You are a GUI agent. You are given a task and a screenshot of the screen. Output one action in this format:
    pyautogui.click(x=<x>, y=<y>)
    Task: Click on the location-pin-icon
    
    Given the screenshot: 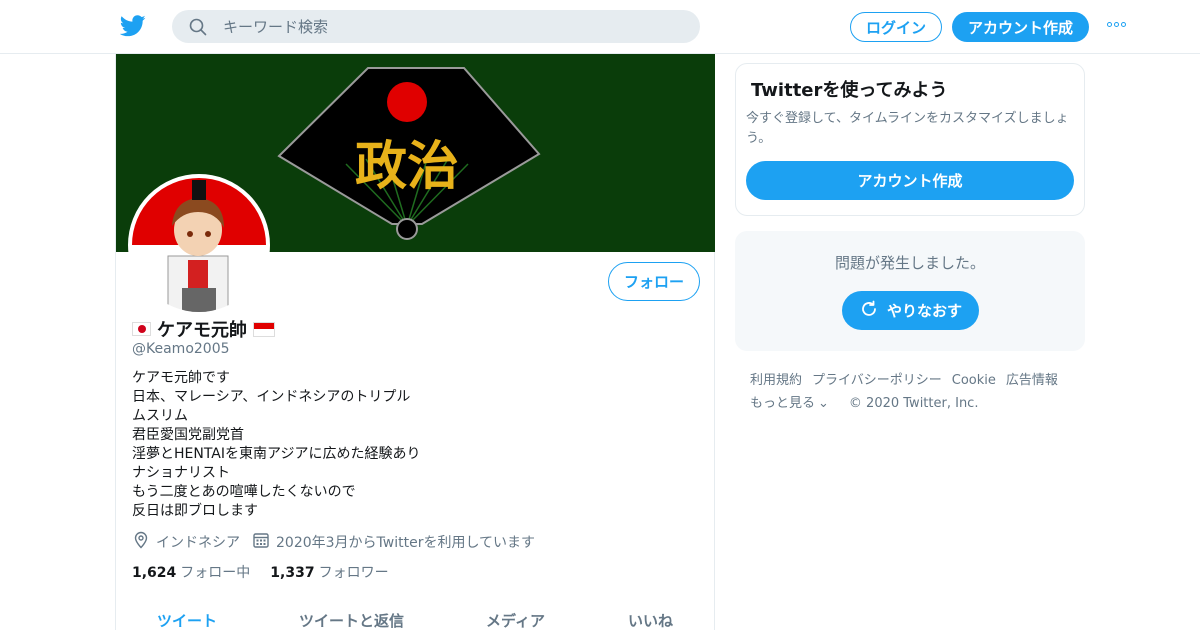 What is the action you would take?
    pyautogui.click(x=141, y=542)
    